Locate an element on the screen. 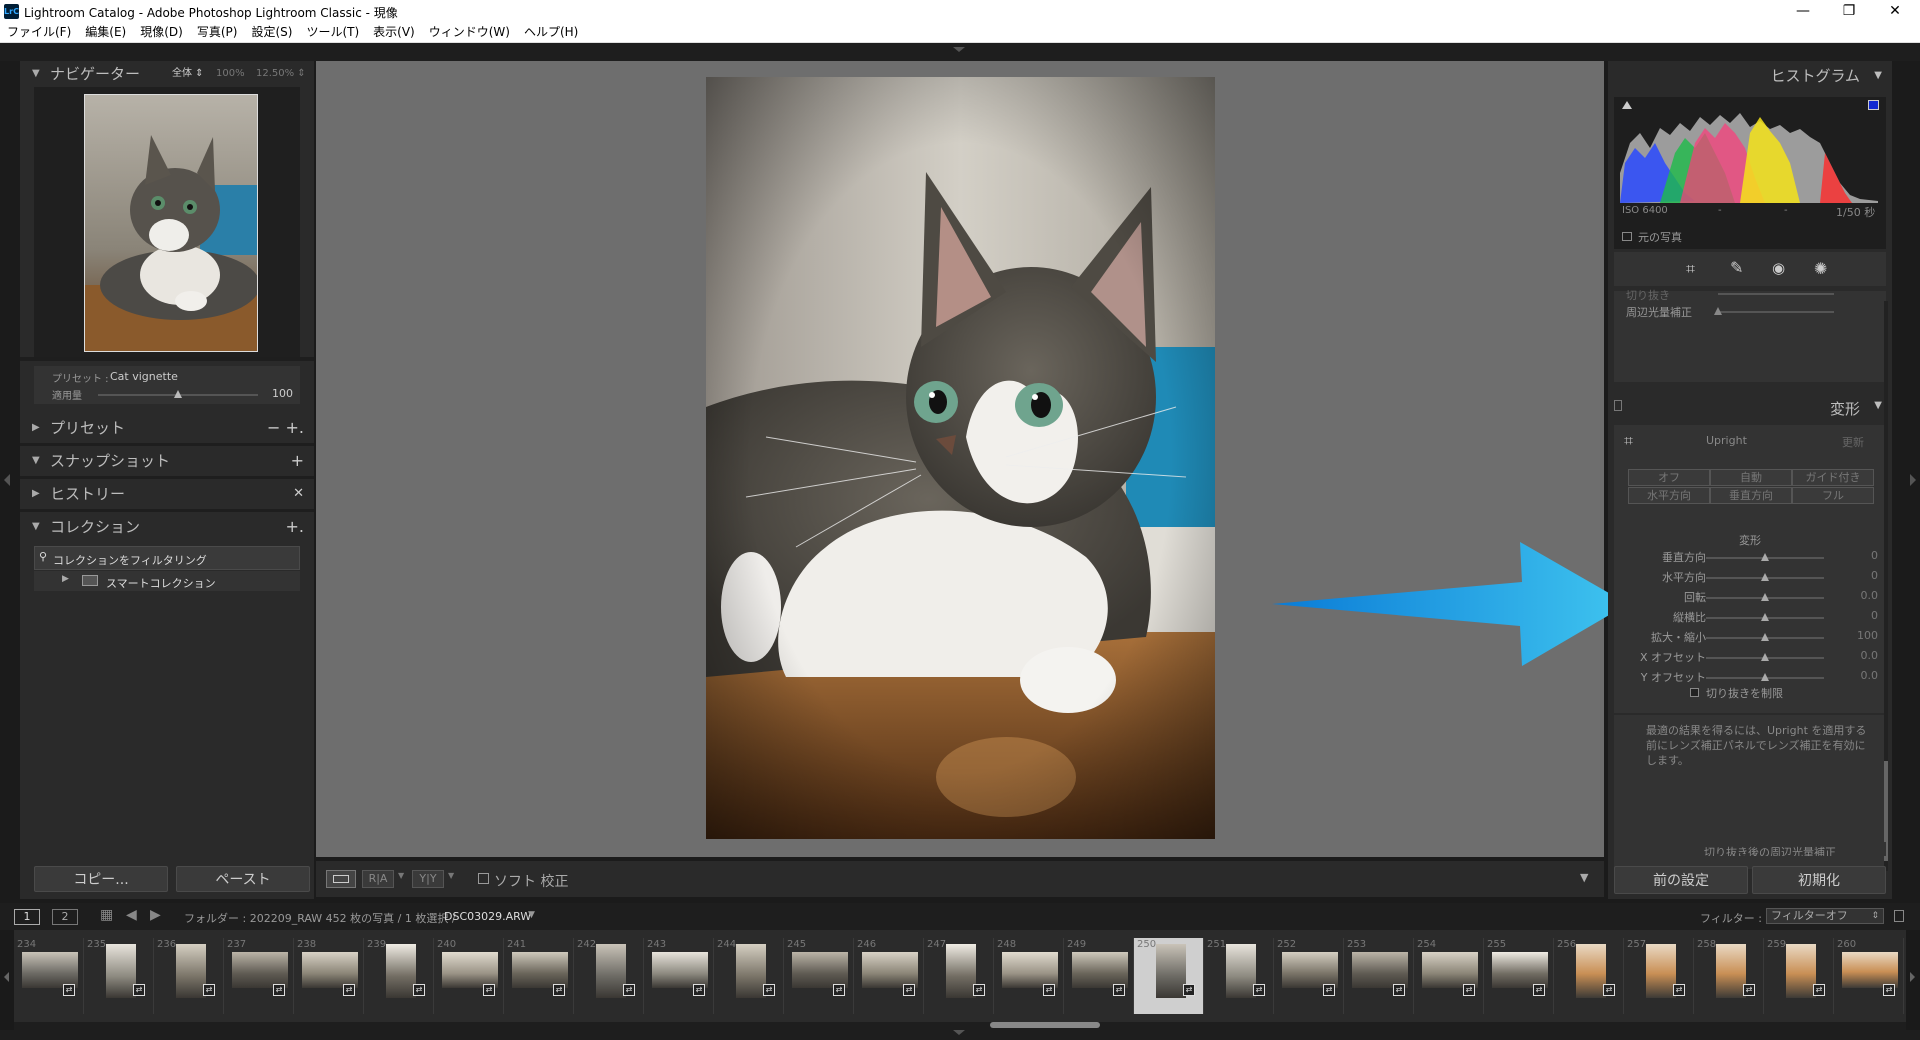 The image size is (1920, 1040). filmstrip-thumbnail: 250 ⇄ is located at coordinates (1169, 976).